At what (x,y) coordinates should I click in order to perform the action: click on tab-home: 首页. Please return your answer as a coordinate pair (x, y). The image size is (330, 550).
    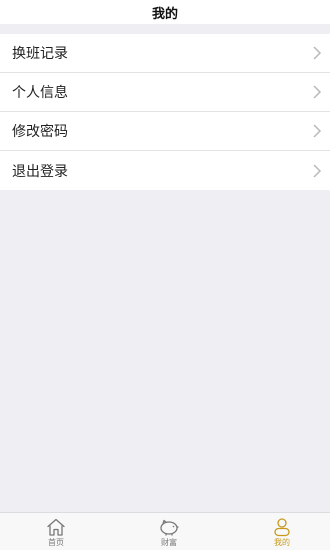
    Looking at the image, I should click on (56, 532).